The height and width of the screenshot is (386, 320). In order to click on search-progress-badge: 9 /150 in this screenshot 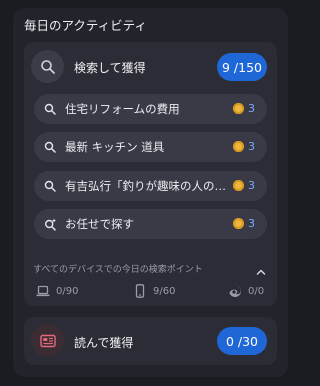, I will do `click(242, 67)`.